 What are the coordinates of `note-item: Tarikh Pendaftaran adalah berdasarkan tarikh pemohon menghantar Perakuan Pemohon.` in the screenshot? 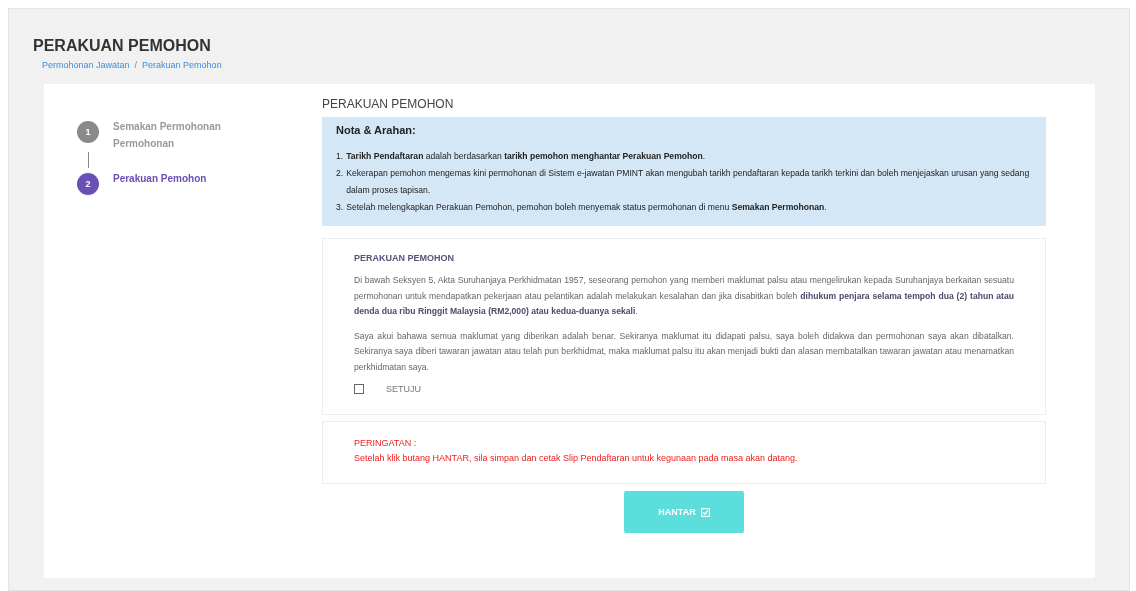 It's located at (526, 156).